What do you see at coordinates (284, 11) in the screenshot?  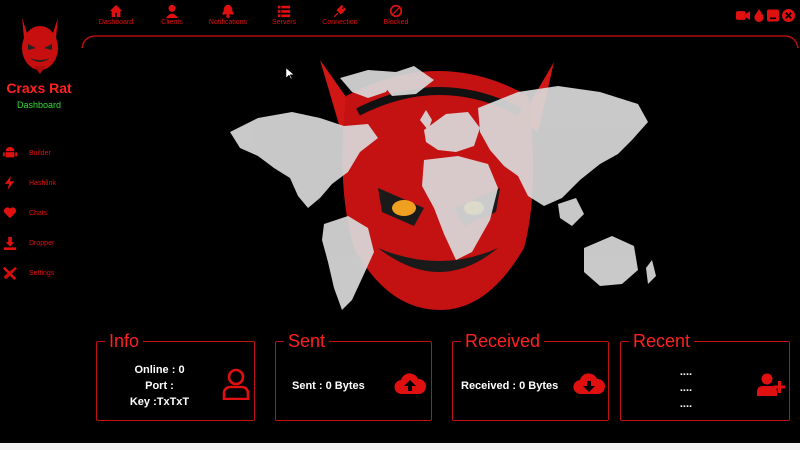 I see `list-icon` at bounding box center [284, 11].